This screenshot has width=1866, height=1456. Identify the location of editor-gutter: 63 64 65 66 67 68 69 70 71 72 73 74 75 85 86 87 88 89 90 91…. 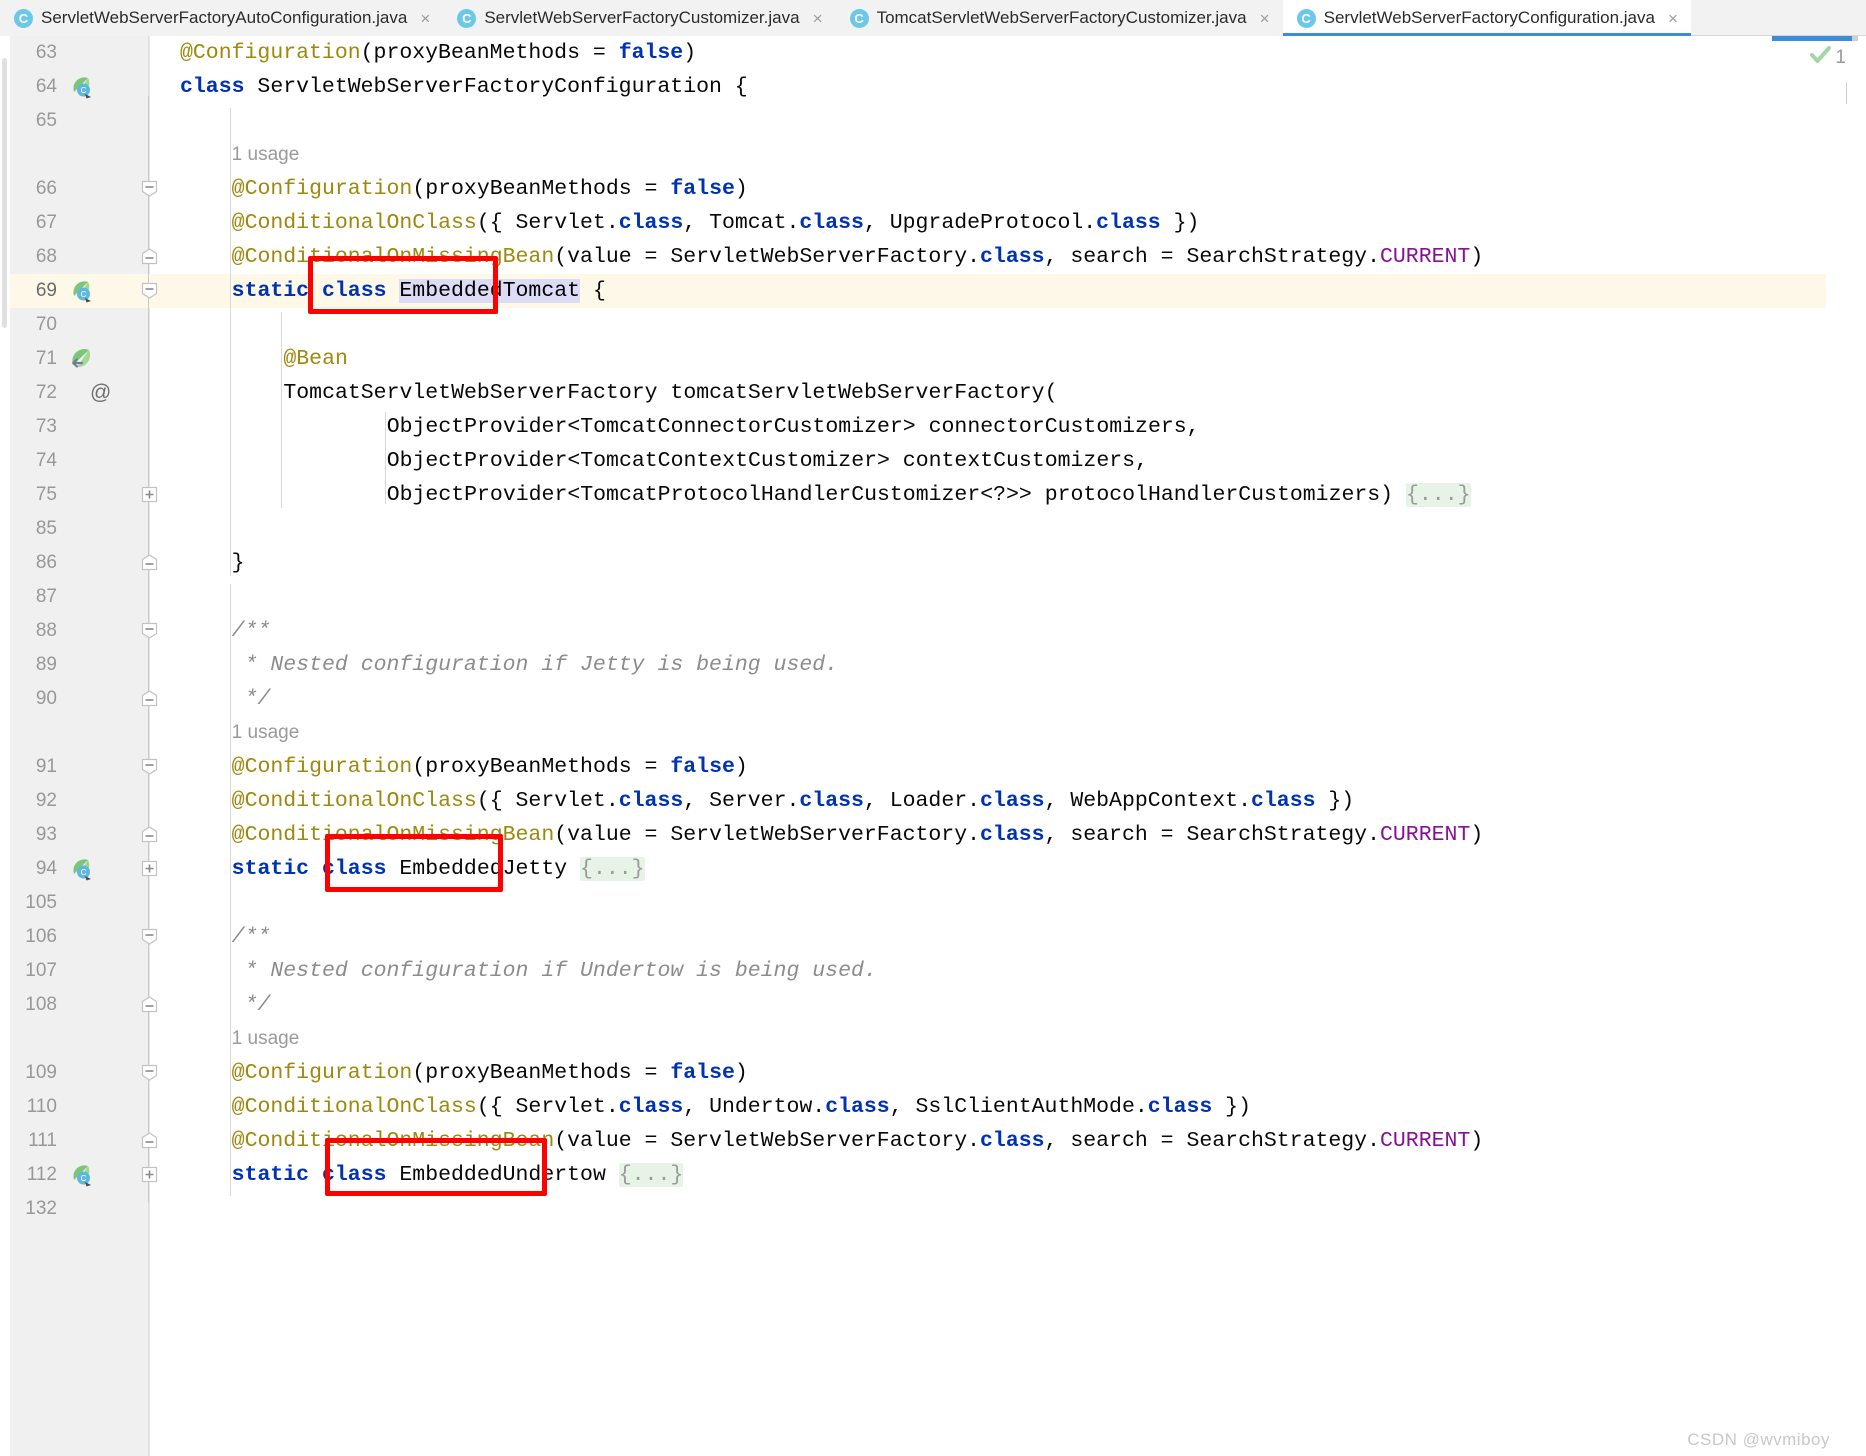
(80, 746).